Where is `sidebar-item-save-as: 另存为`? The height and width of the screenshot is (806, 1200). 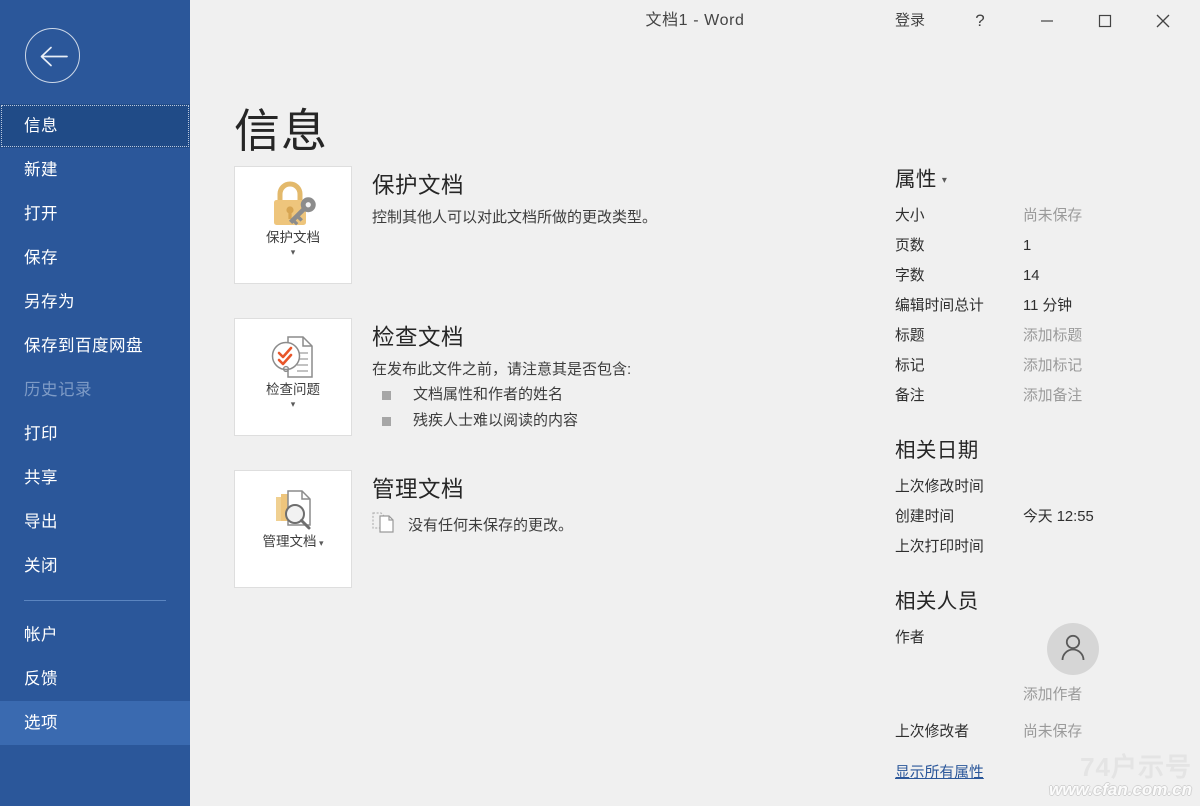 sidebar-item-save-as: 另存为 is located at coordinates (95, 302).